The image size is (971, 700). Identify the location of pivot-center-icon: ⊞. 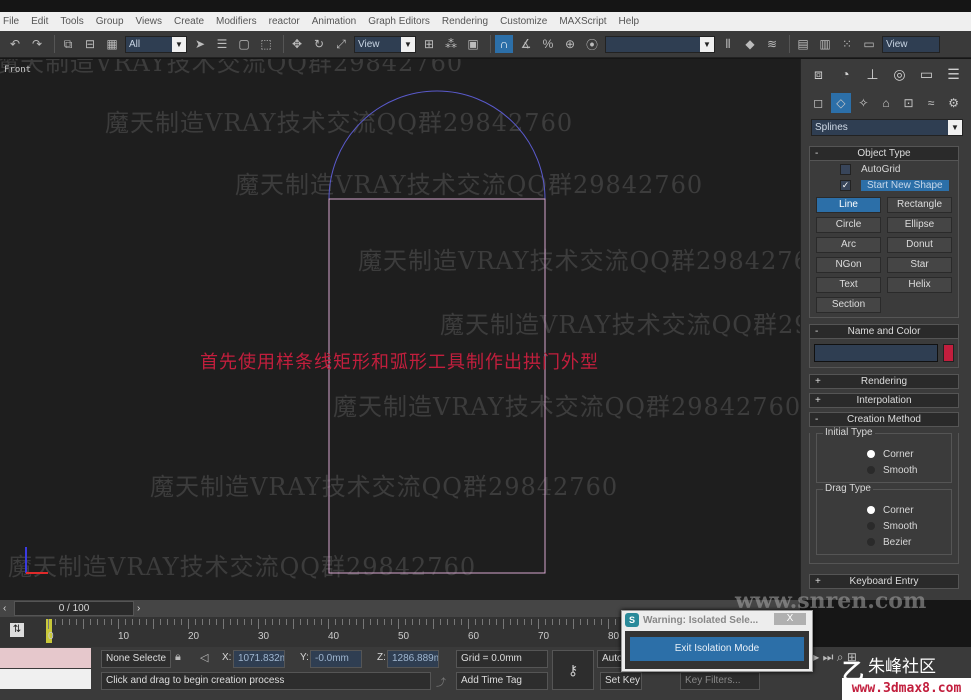
(429, 44).